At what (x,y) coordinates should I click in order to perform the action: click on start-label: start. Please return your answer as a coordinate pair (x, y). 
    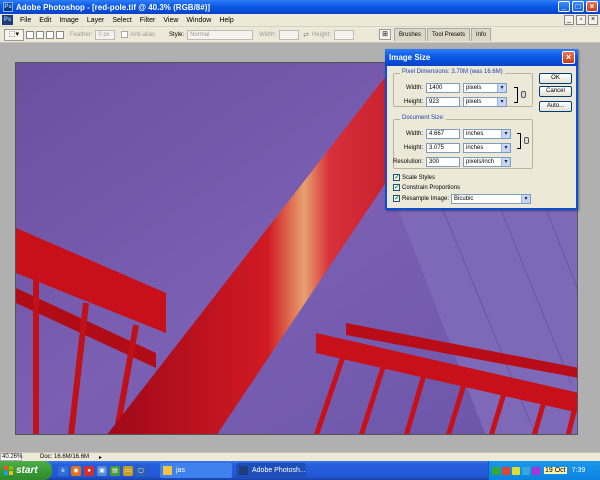
    Looking at the image, I should click on (27, 470).